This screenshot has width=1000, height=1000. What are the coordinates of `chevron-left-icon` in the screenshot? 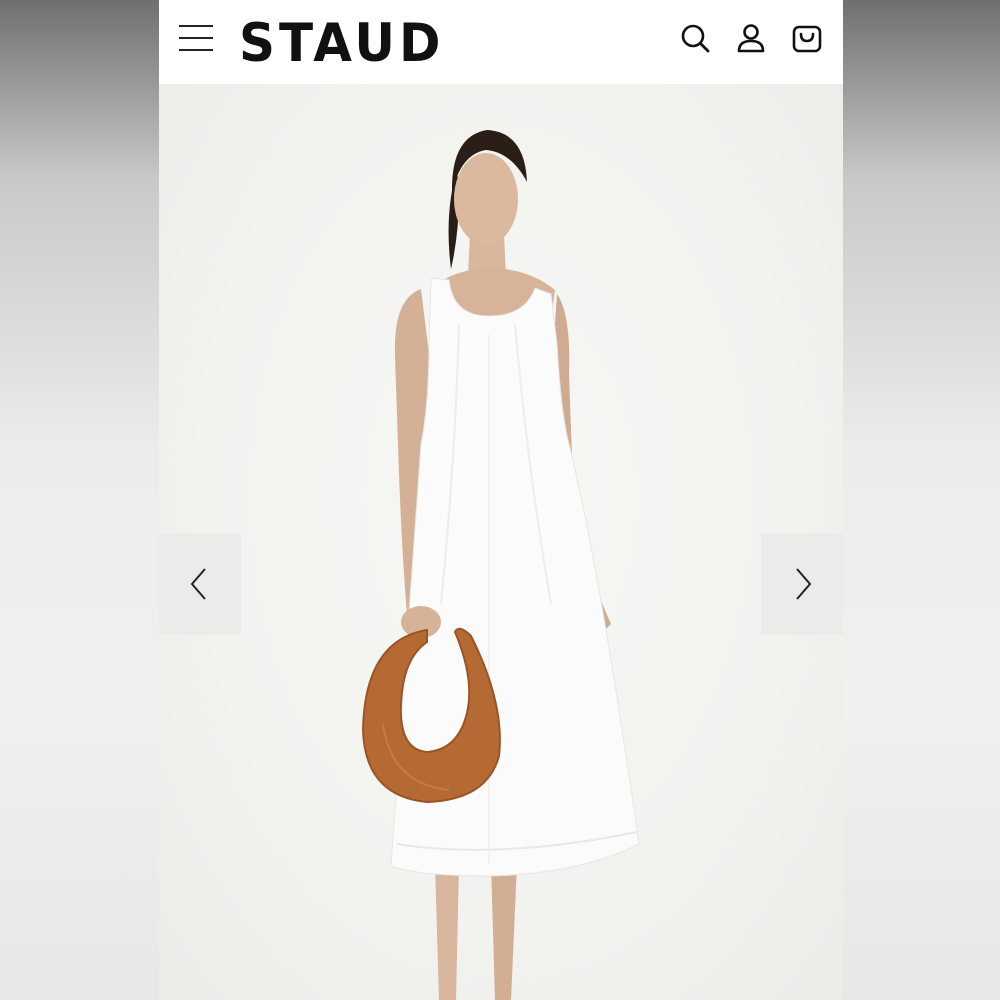 It's located at (198, 584).